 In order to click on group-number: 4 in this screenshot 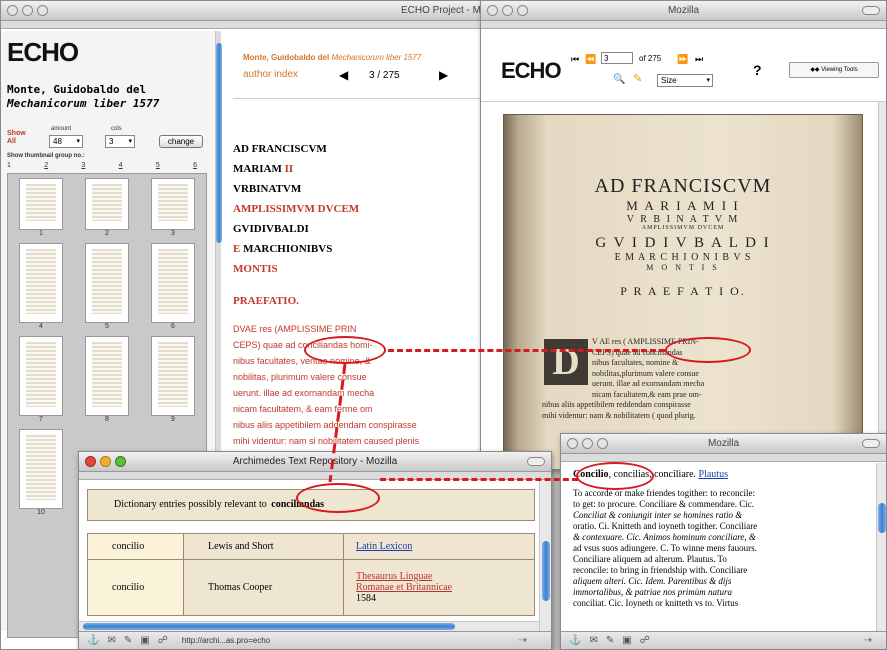, I will do `click(121, 165)`.